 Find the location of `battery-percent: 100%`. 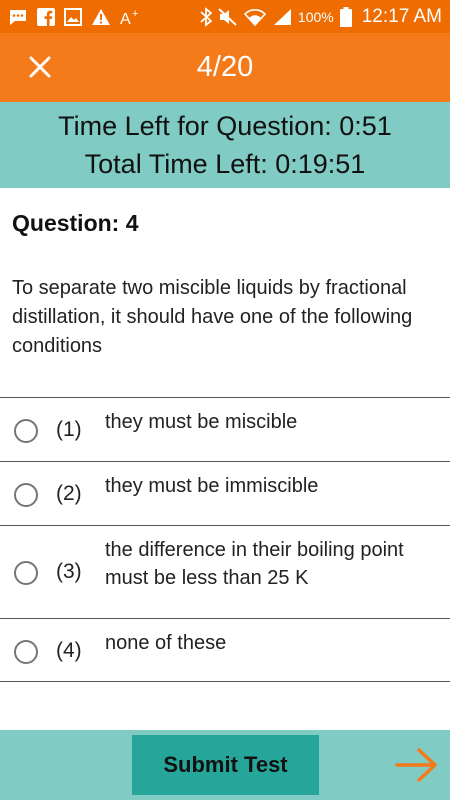

battery-percent: 100% is located at coordinates (315, 16).